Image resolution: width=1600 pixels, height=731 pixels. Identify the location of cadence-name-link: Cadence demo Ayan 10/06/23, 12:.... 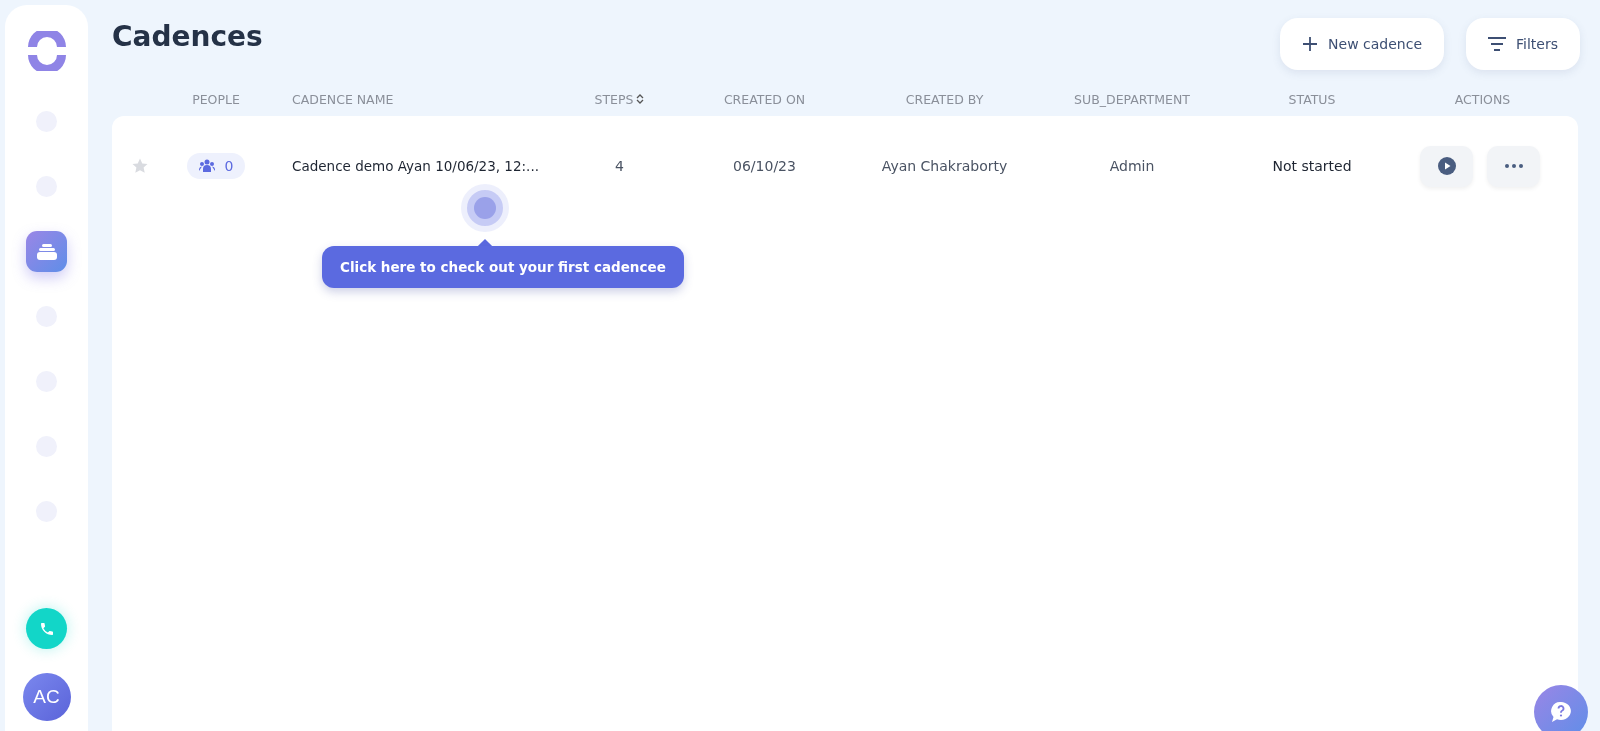
(415, 166).